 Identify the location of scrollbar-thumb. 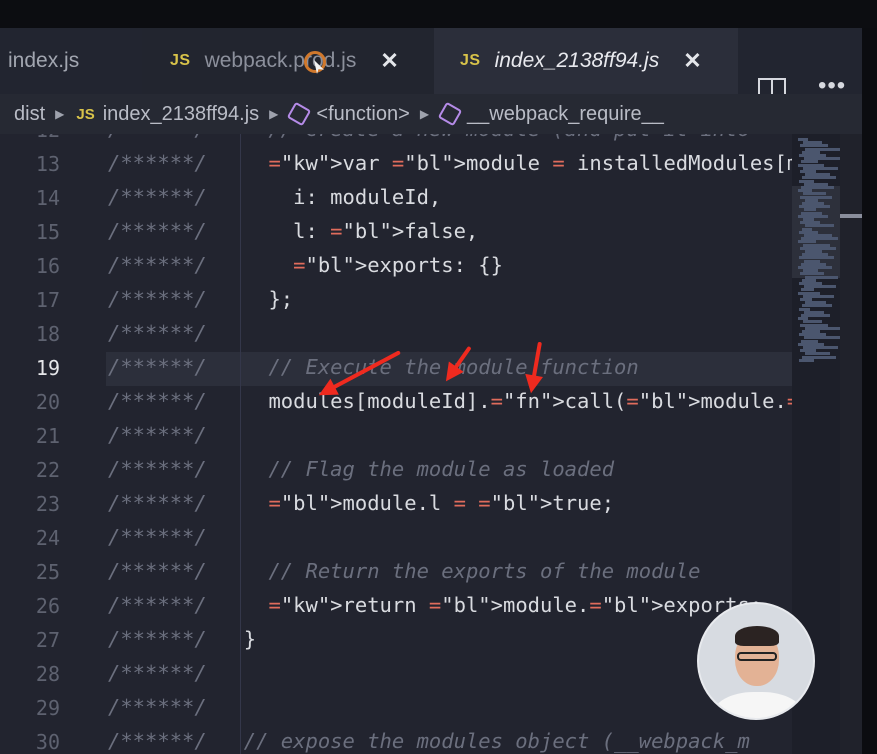
(851, 216).